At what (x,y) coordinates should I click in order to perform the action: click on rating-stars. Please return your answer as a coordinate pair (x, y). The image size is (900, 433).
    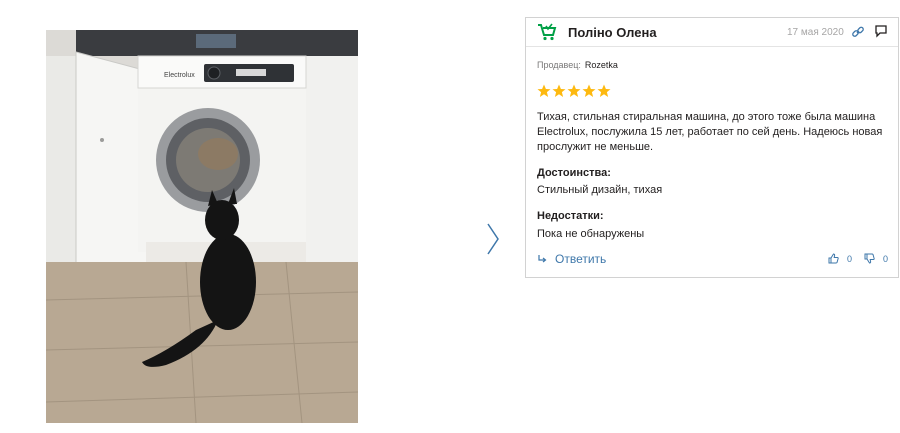
    Looking at the image, I should click on (574, 92).